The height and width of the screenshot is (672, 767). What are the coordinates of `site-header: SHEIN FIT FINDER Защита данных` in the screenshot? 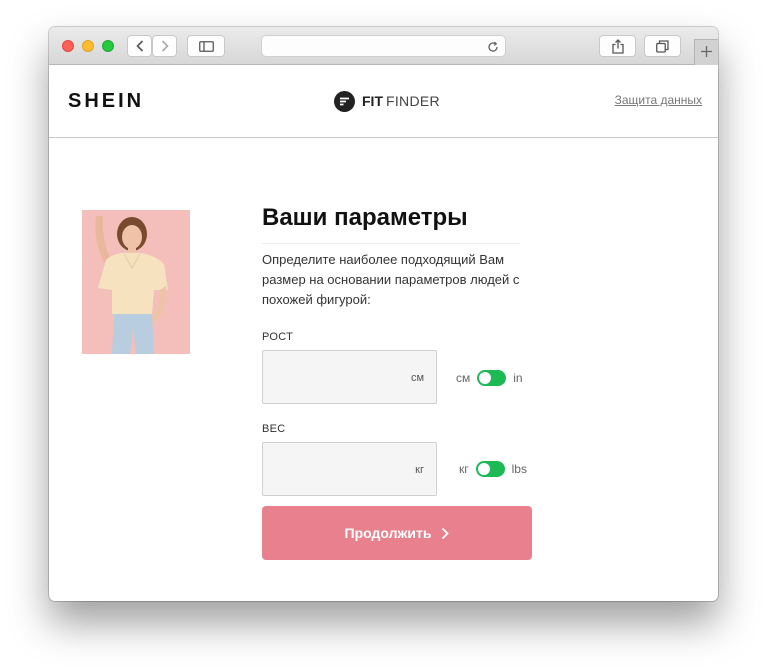 It's located at (383, 101).